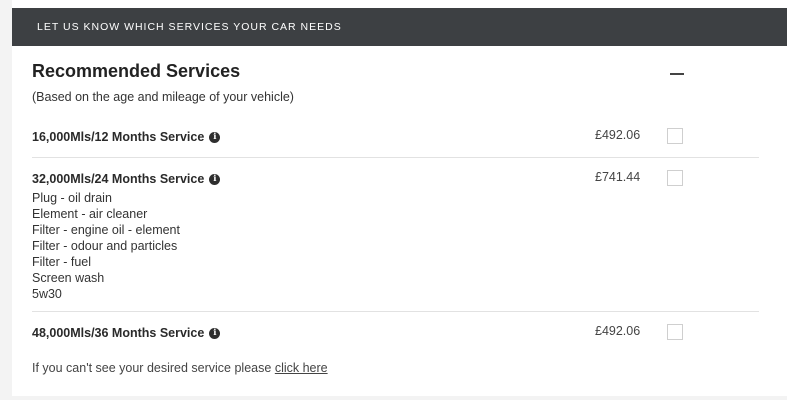 Image resolution: width=787 pixels, height=400 pixels. What do you see at coordinates (68, 278) in the screenshot?
I see `component-item: Screen wash` at bounding box center [68, 278].